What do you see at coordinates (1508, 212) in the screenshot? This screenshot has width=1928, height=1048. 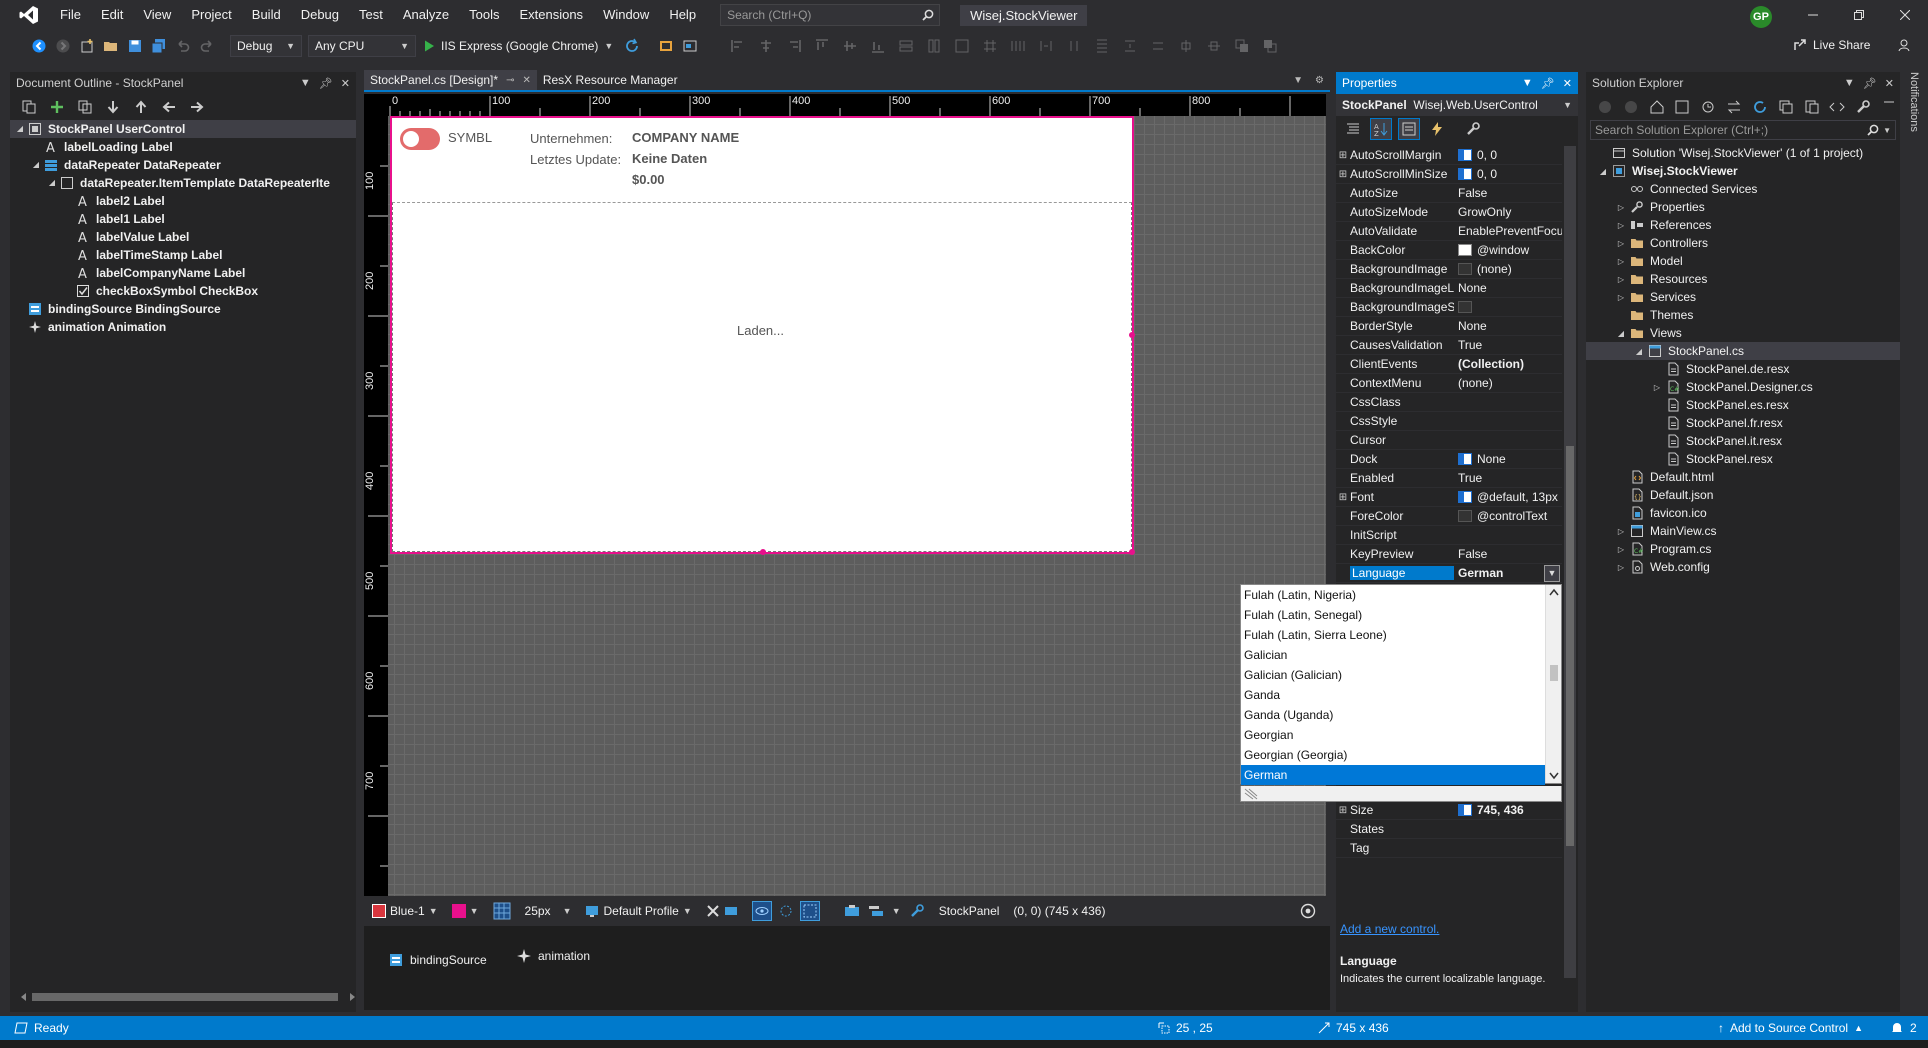 I see `property-value-field: GrowOnly` at bounding box center [1508, 212].